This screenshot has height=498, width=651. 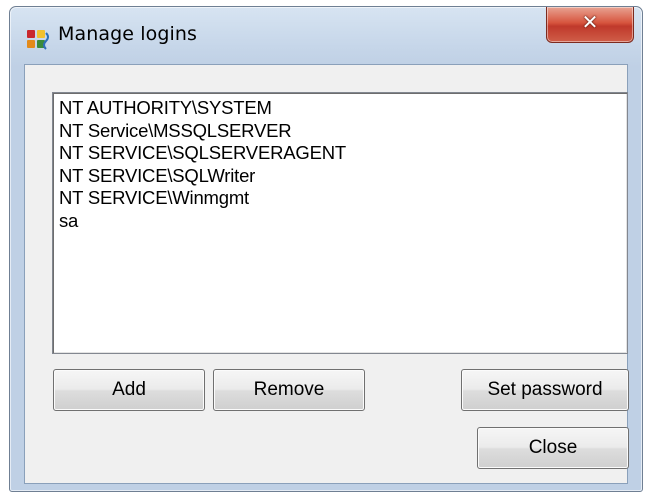 What do you see at coordinates (326, 35) in the screenshot?
I see `title-bar: Manage logins ✕` at bounding box center [326, 35].